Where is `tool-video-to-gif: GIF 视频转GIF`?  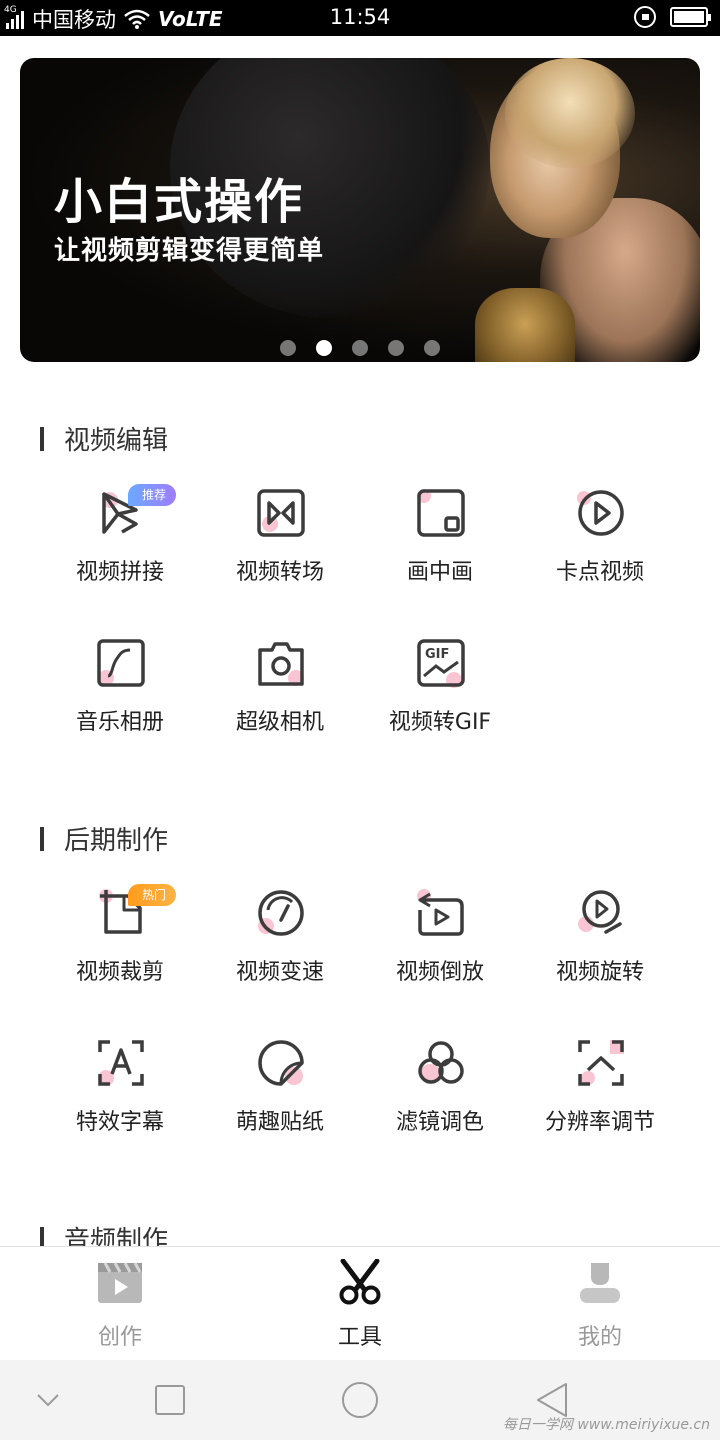
tool-video-to-gif: GIF 视频转GIF is located at coordinates (440, 698).